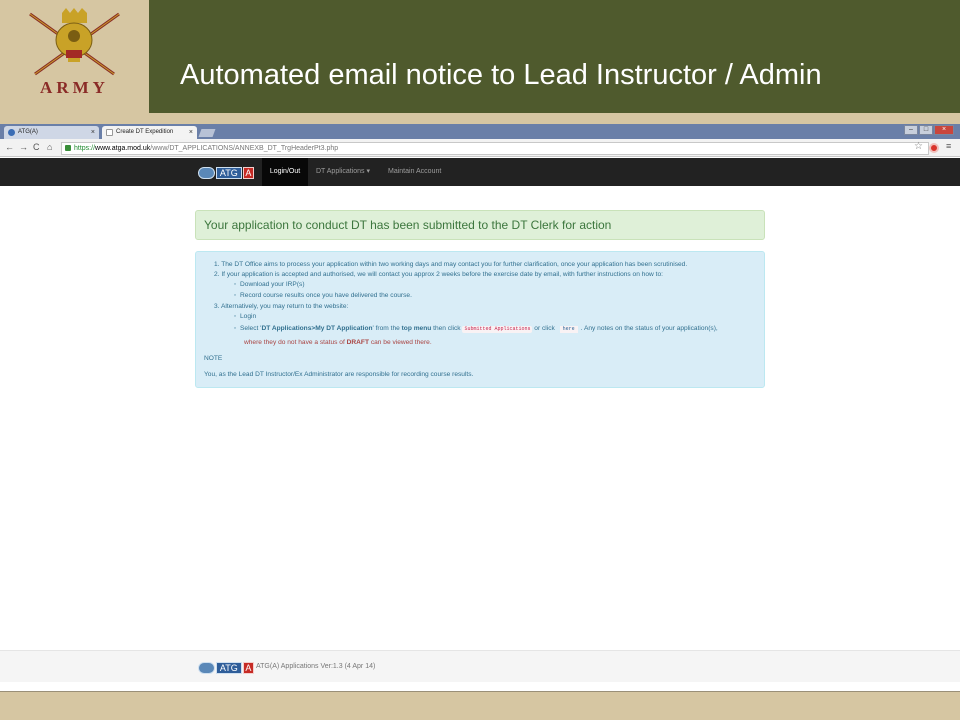  Describe the element at coordinates (948, 146) in the screenshot. I see `menu-icon: ≡` at that location.